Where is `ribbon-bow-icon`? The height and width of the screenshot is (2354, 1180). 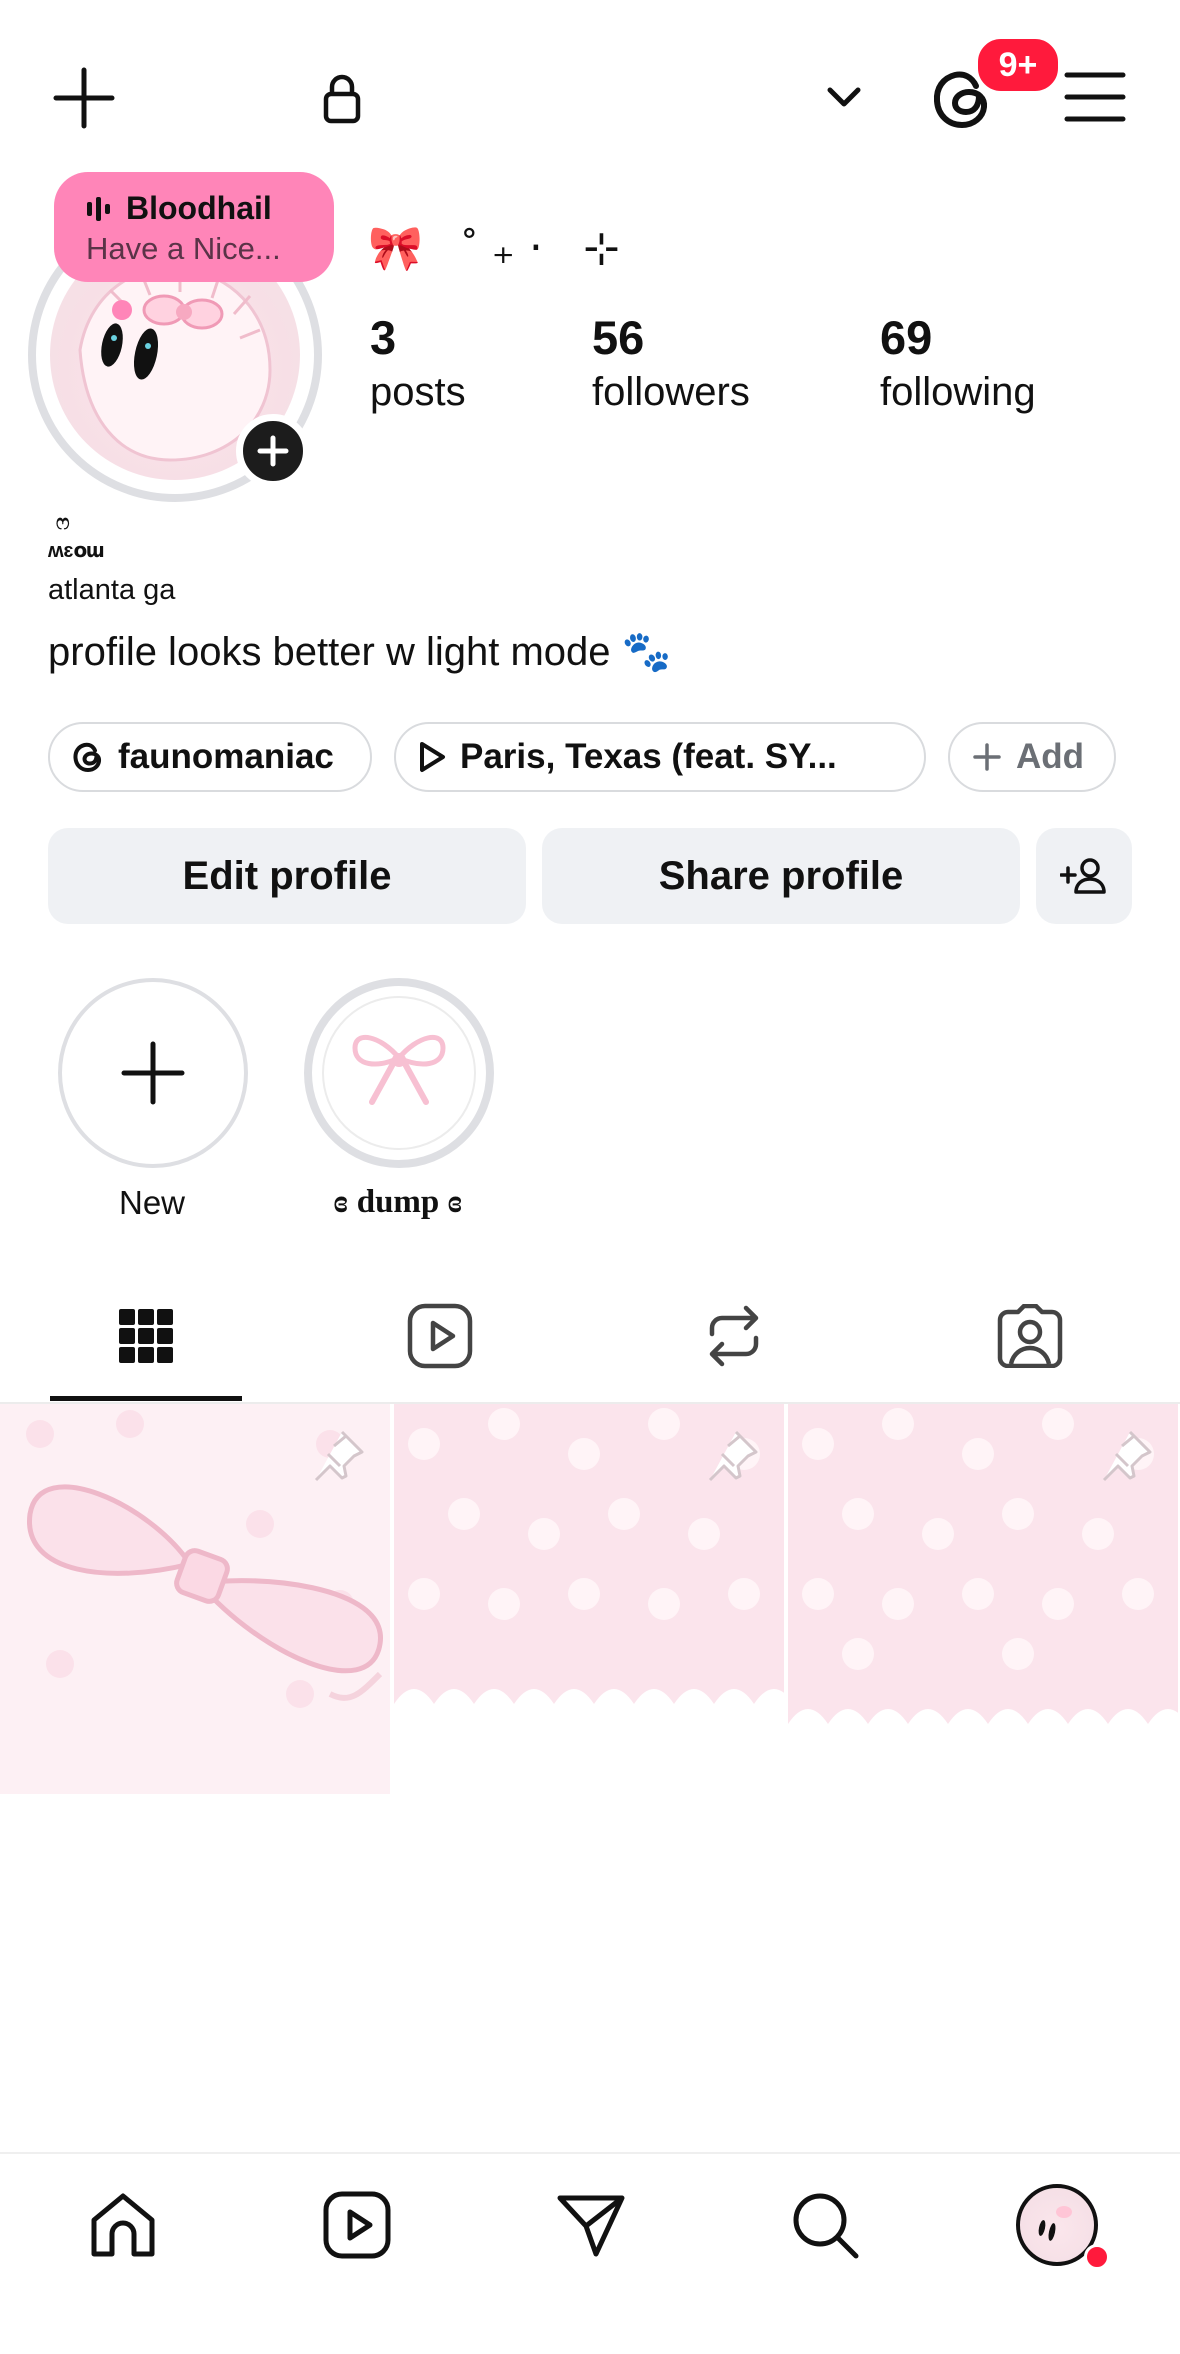 ribbon-bow-icon is located at coordinates (399, 1070).